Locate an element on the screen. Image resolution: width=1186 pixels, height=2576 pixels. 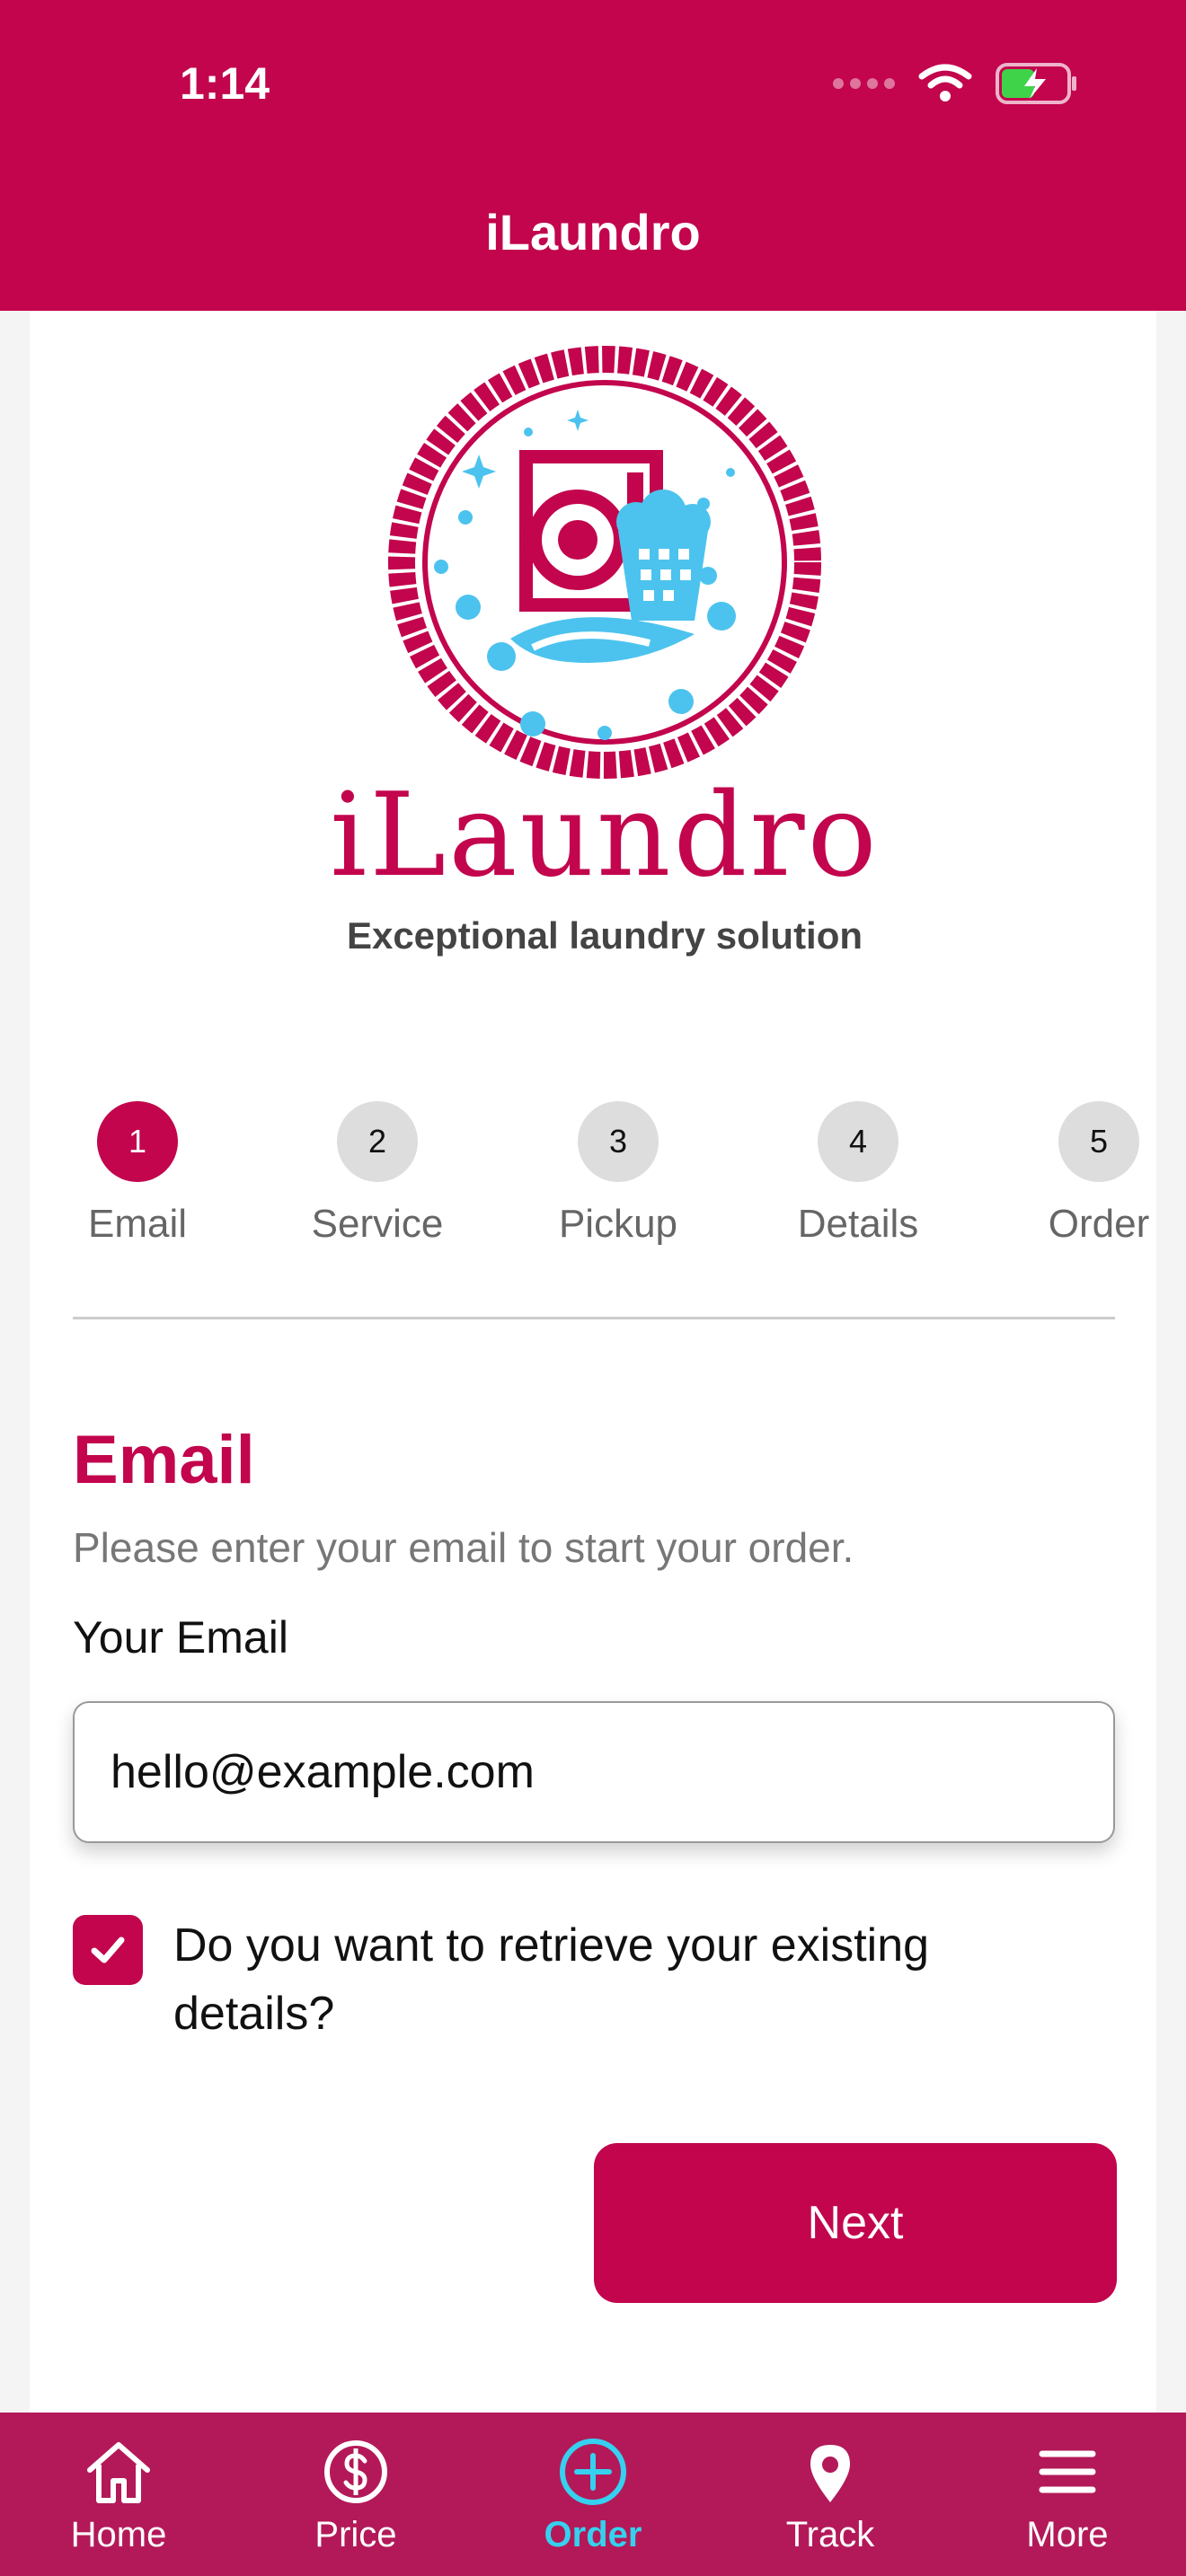
step-number: 5 is located at coordinates (1098, 1141).